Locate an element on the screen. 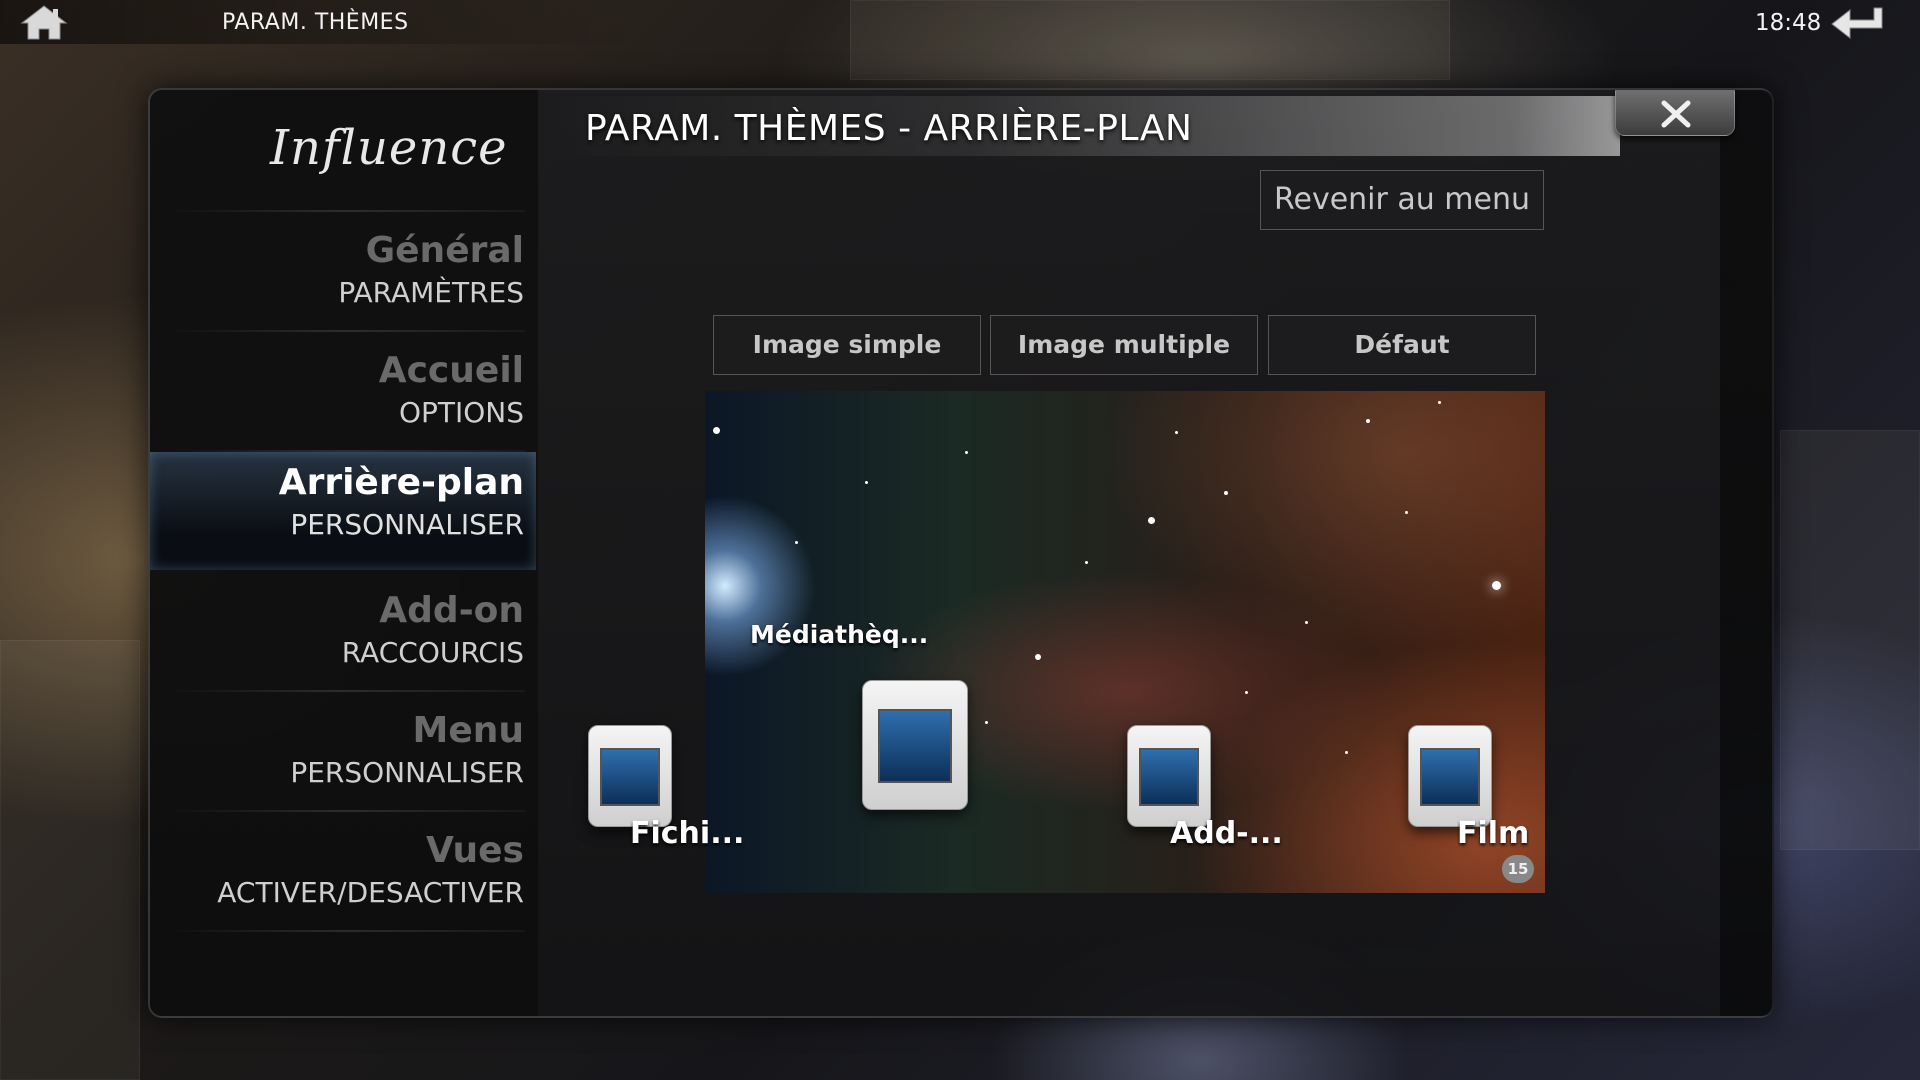  multiple-image-button: Image multiple is located at coordinates (1124, 345).